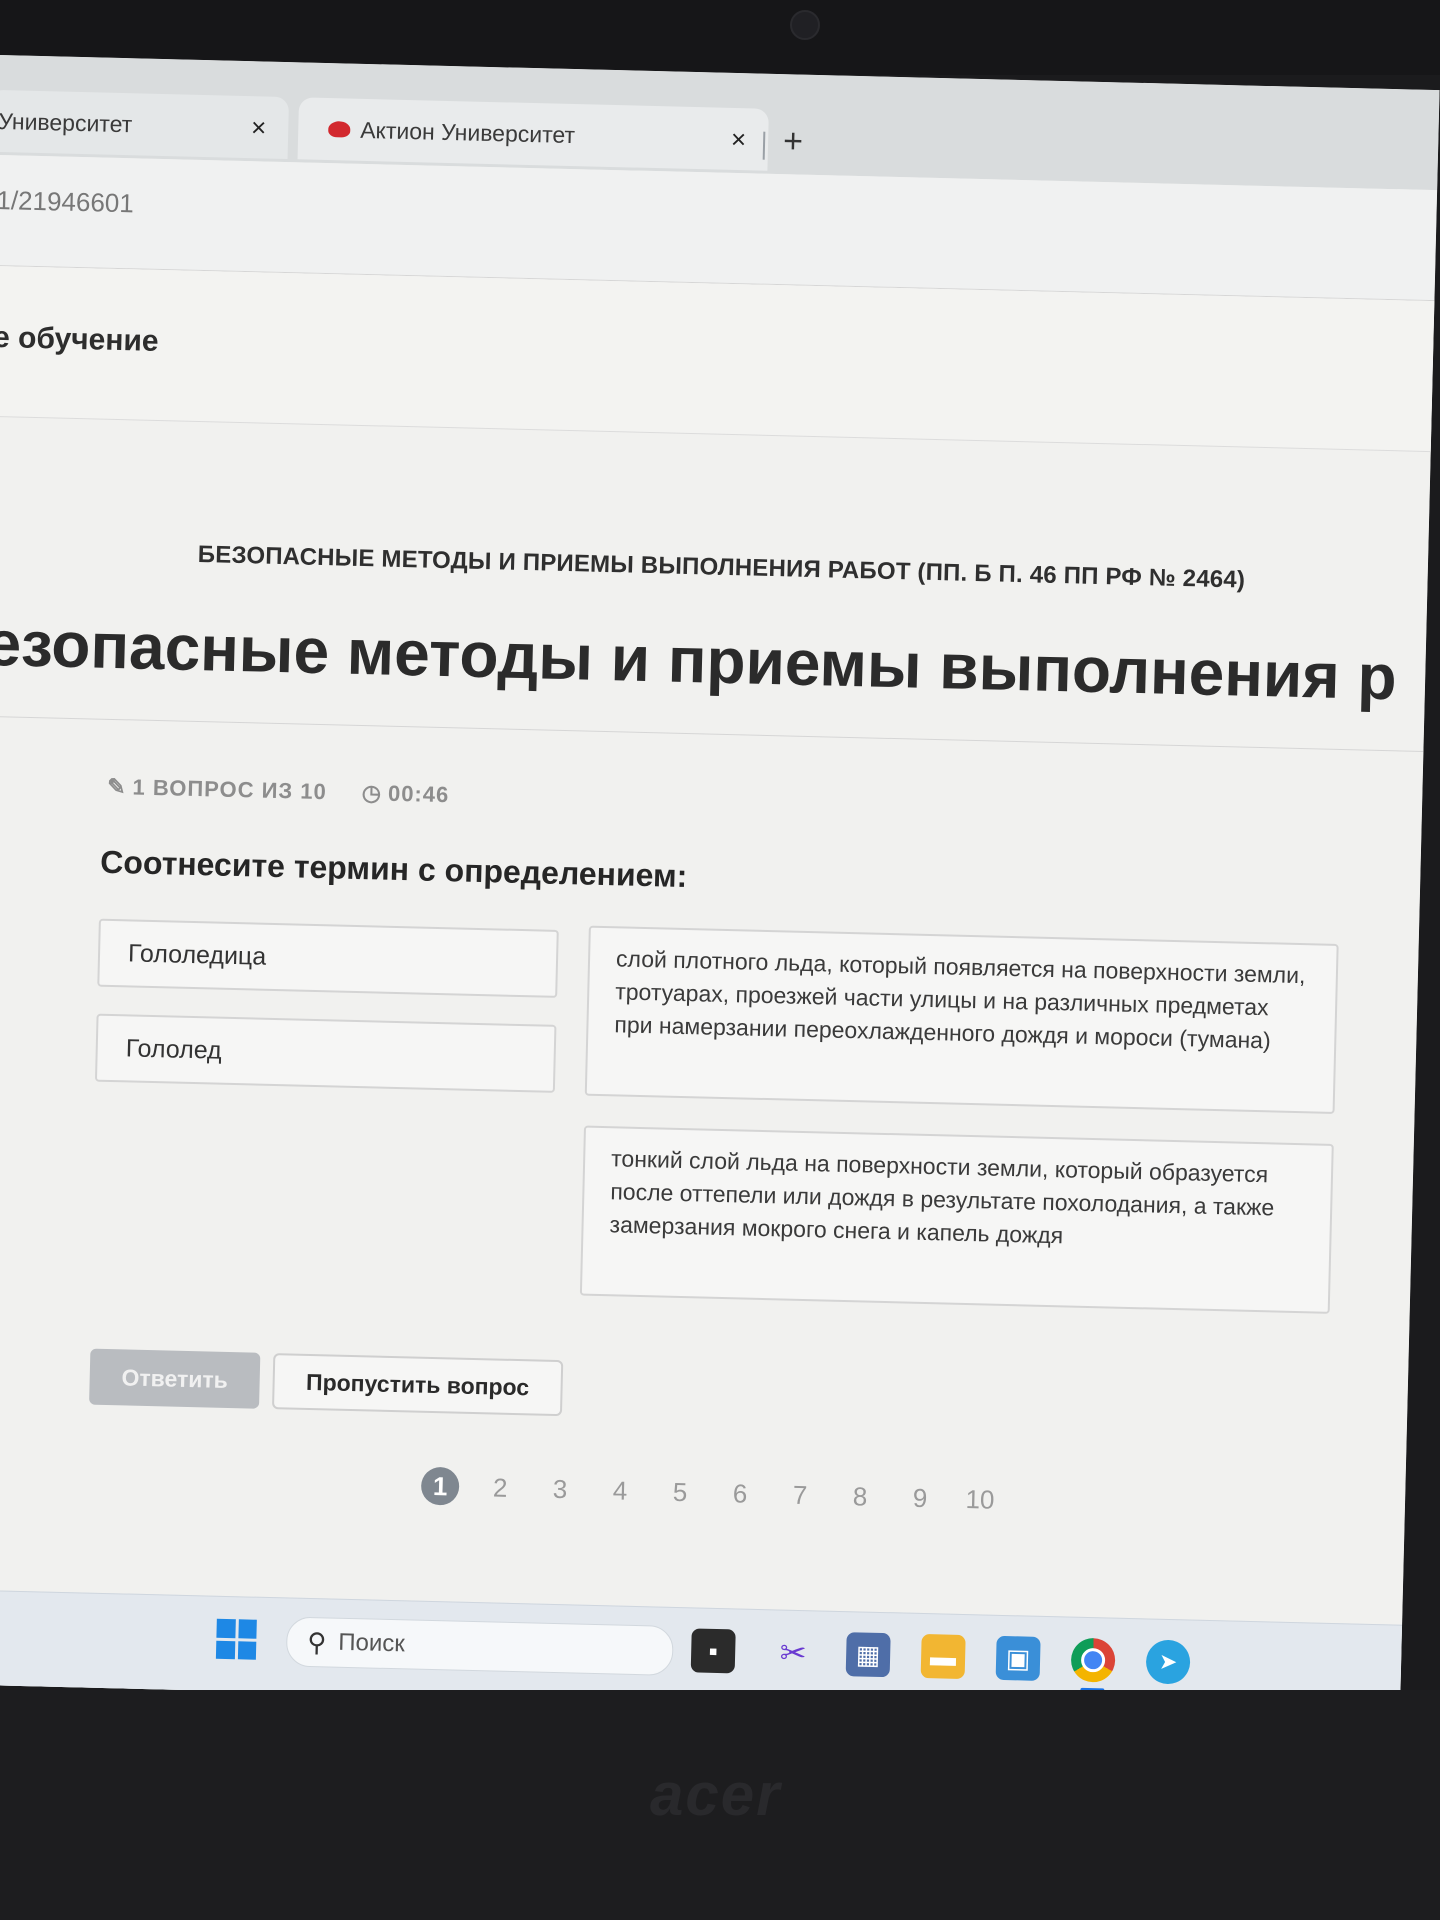  Describe the element at coordinates (372, 793) in the screenshot. I see `clock-icon: ◷` at that location.